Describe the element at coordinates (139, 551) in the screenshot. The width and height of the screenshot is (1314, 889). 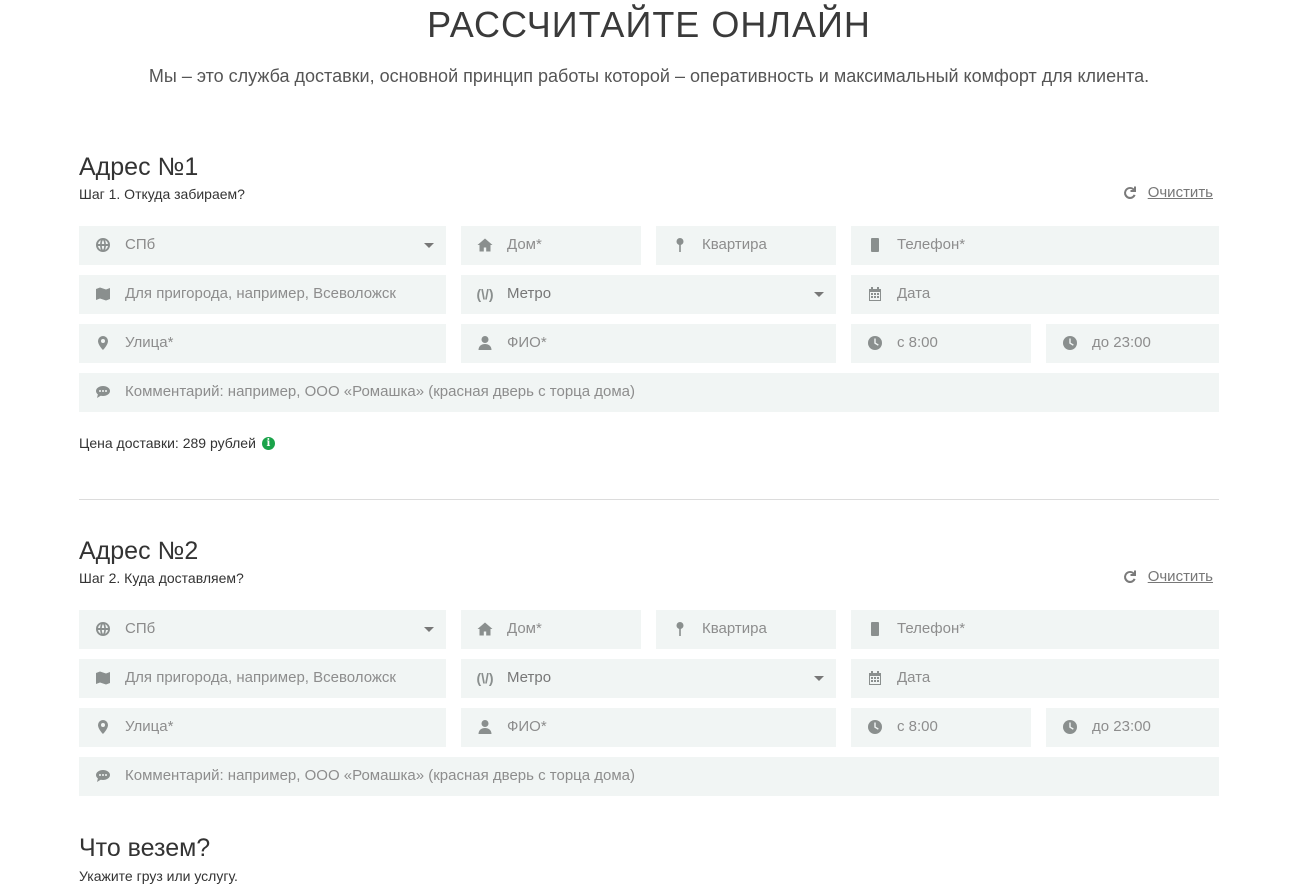
I see `address-title: Адрес №2` at that location.